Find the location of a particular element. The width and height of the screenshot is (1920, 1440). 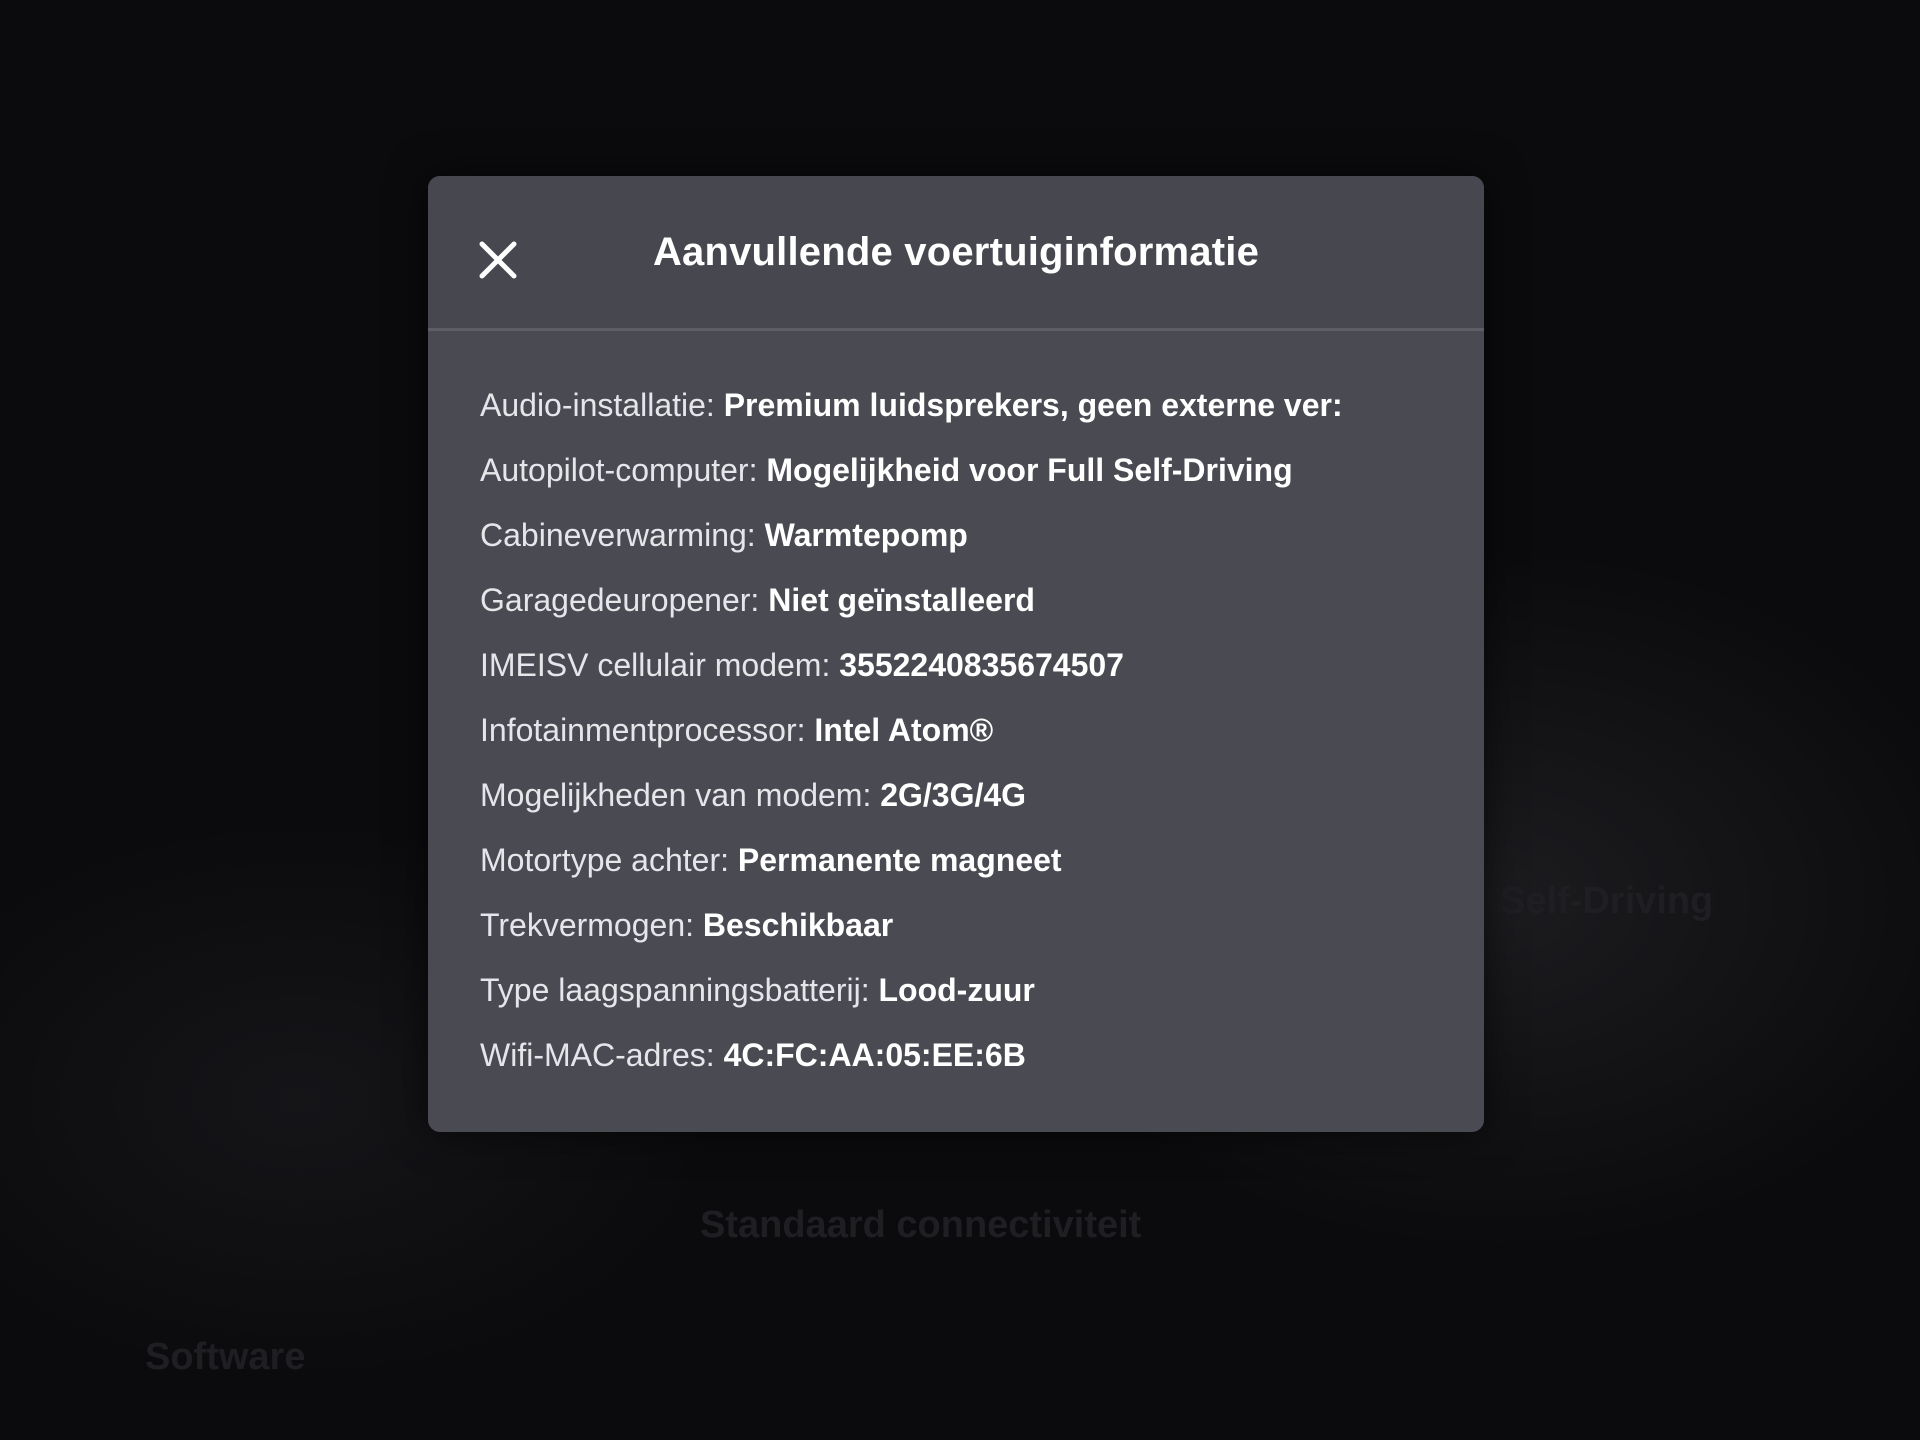

info-row-processor: Infotainmentprocessor: Intel Atom® is located at coordinates (957, 730).